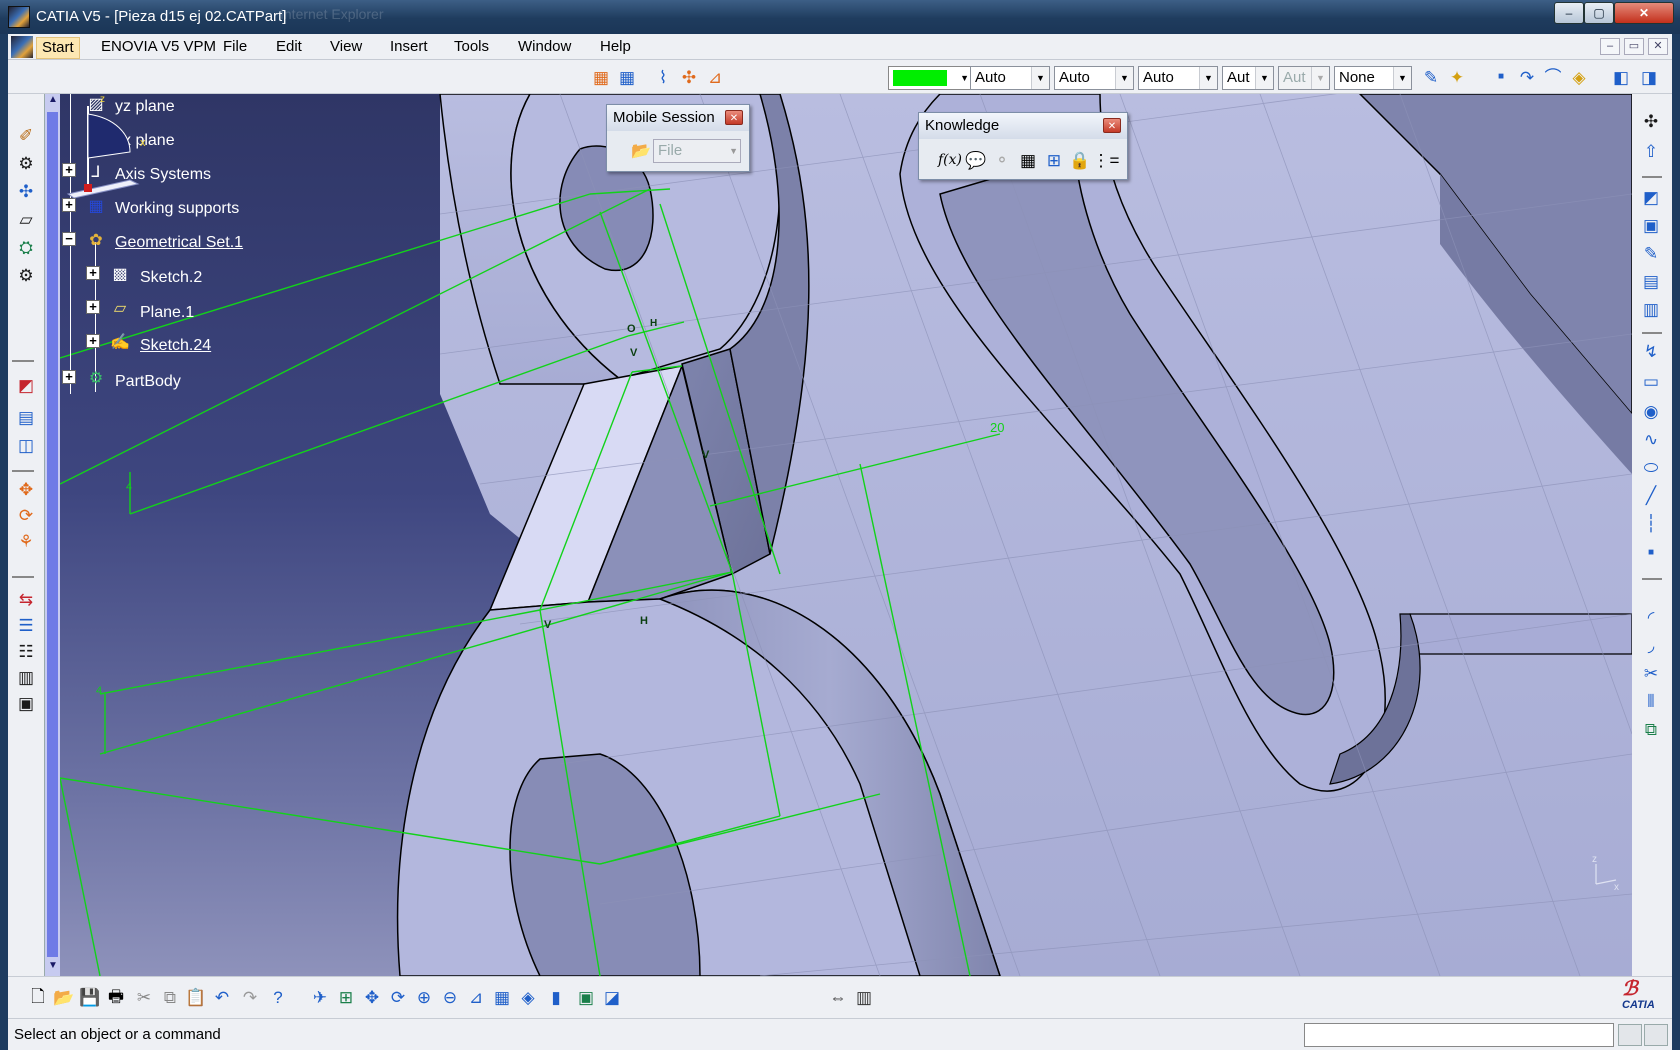 The width and height of the screenshot is (1680, 1050). What do you see at coordinates (450, 998) in the screenshot?
I see `zoom-out-icon: ⊖` at bounding box center [450, 998].